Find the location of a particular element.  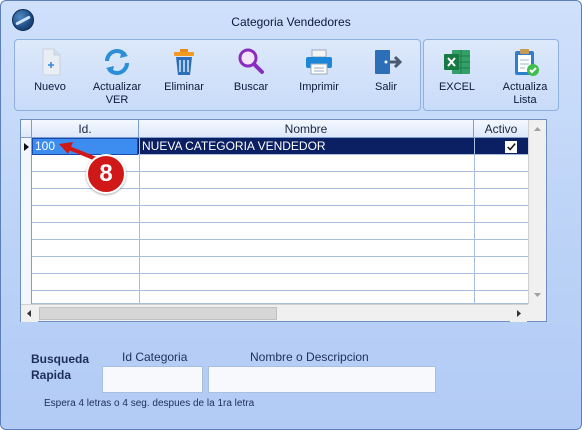

quick-search-title-line2: Rapida is located at coordinates (51, 375).